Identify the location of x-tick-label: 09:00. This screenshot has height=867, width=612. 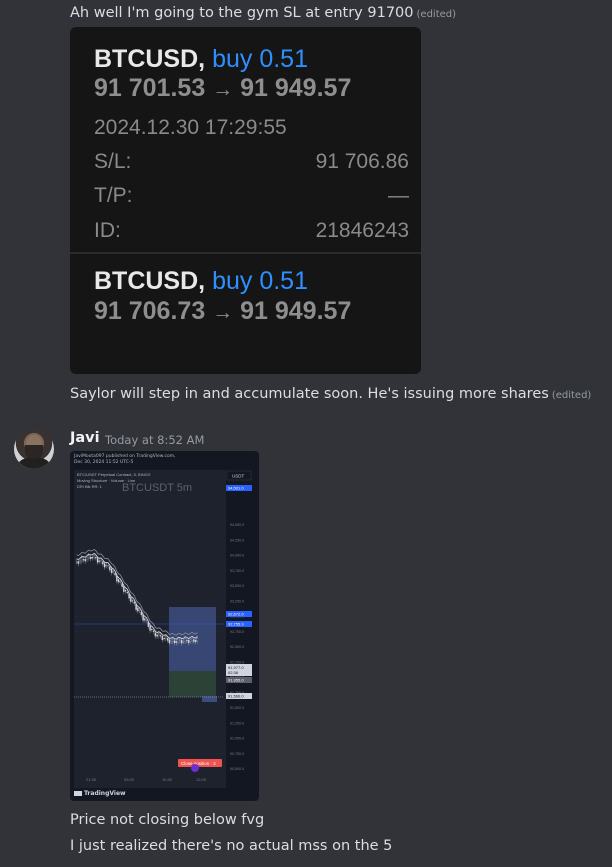
(129, 779).